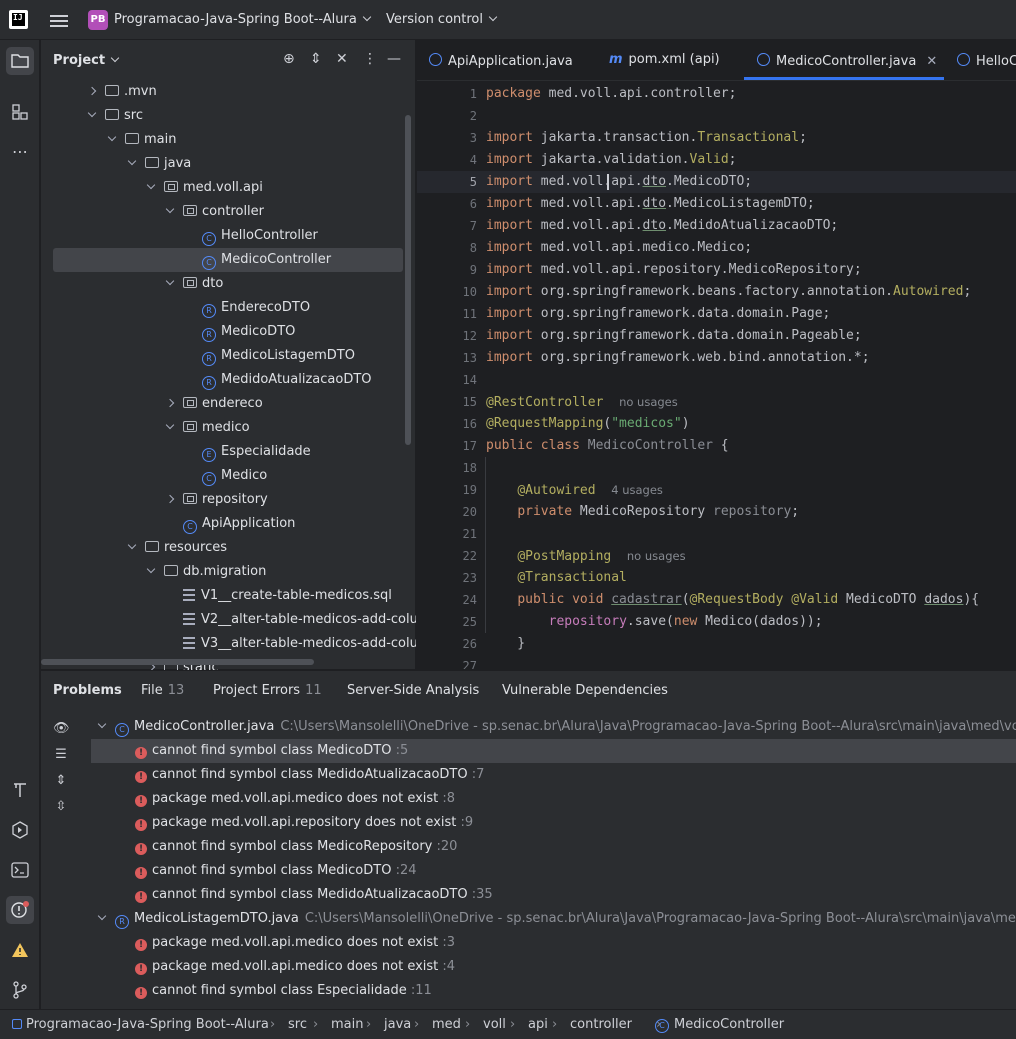 The image size is (1016, 1039). I want to click on version-control-menu: Version control, so click(442, 19).